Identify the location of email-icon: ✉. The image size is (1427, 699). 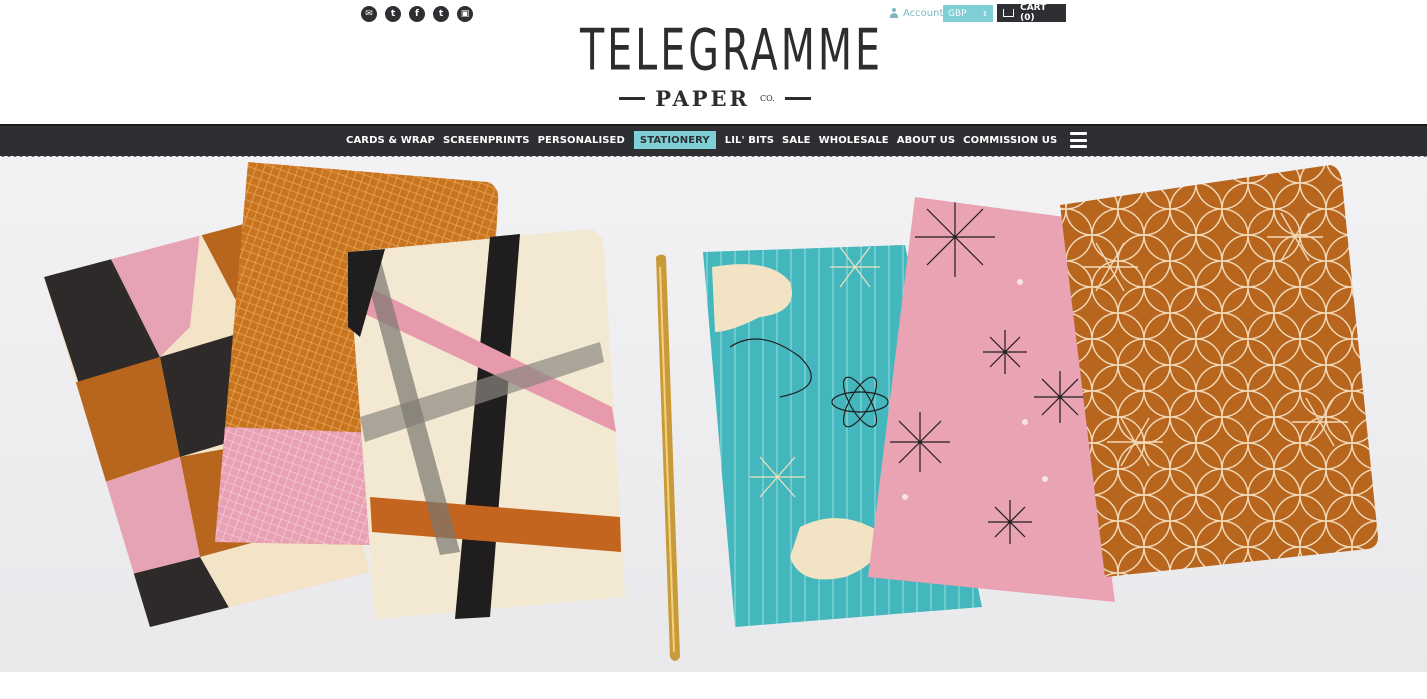
(369, 14).